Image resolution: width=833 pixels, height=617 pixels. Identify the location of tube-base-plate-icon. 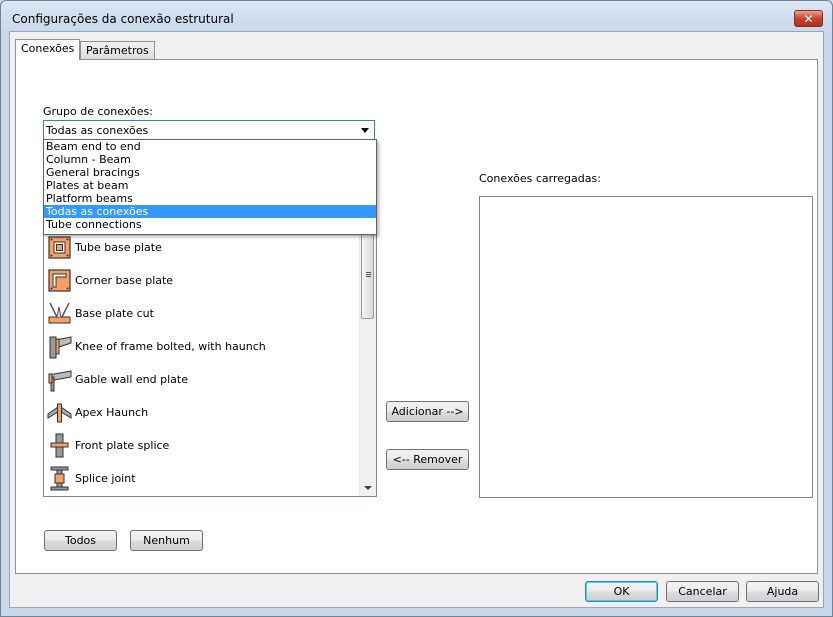
(59, 247).